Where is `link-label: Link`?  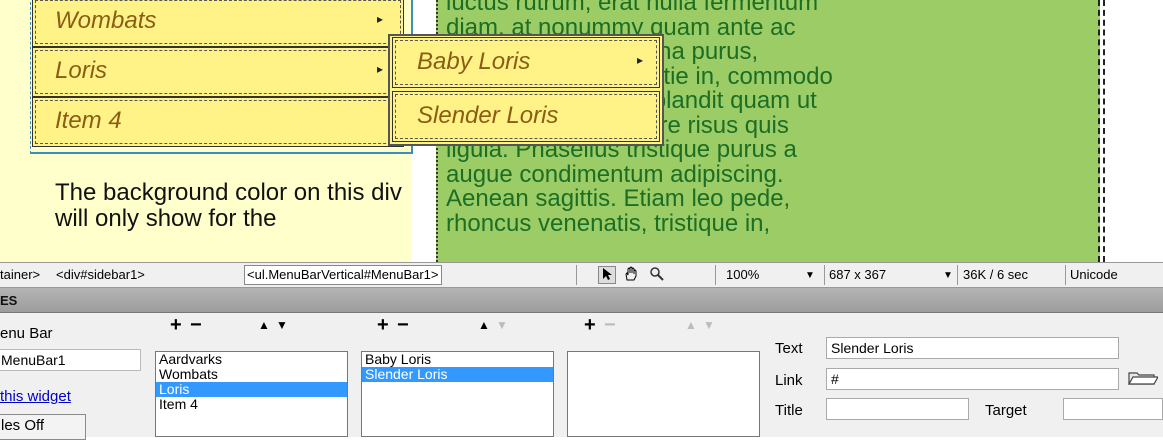
link-label: Link is located at coordinates (789, 380).